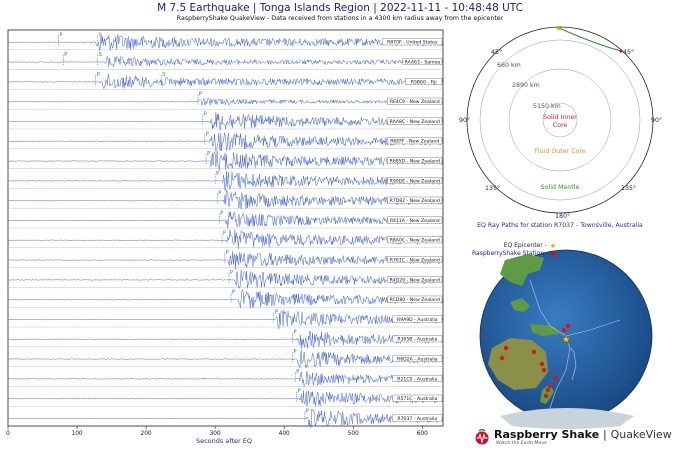  What do you see at coordinates (415, 300) in the screenshot?
I see `station-label: RCD80 - New Zealand` at bounding box center [415, 300].